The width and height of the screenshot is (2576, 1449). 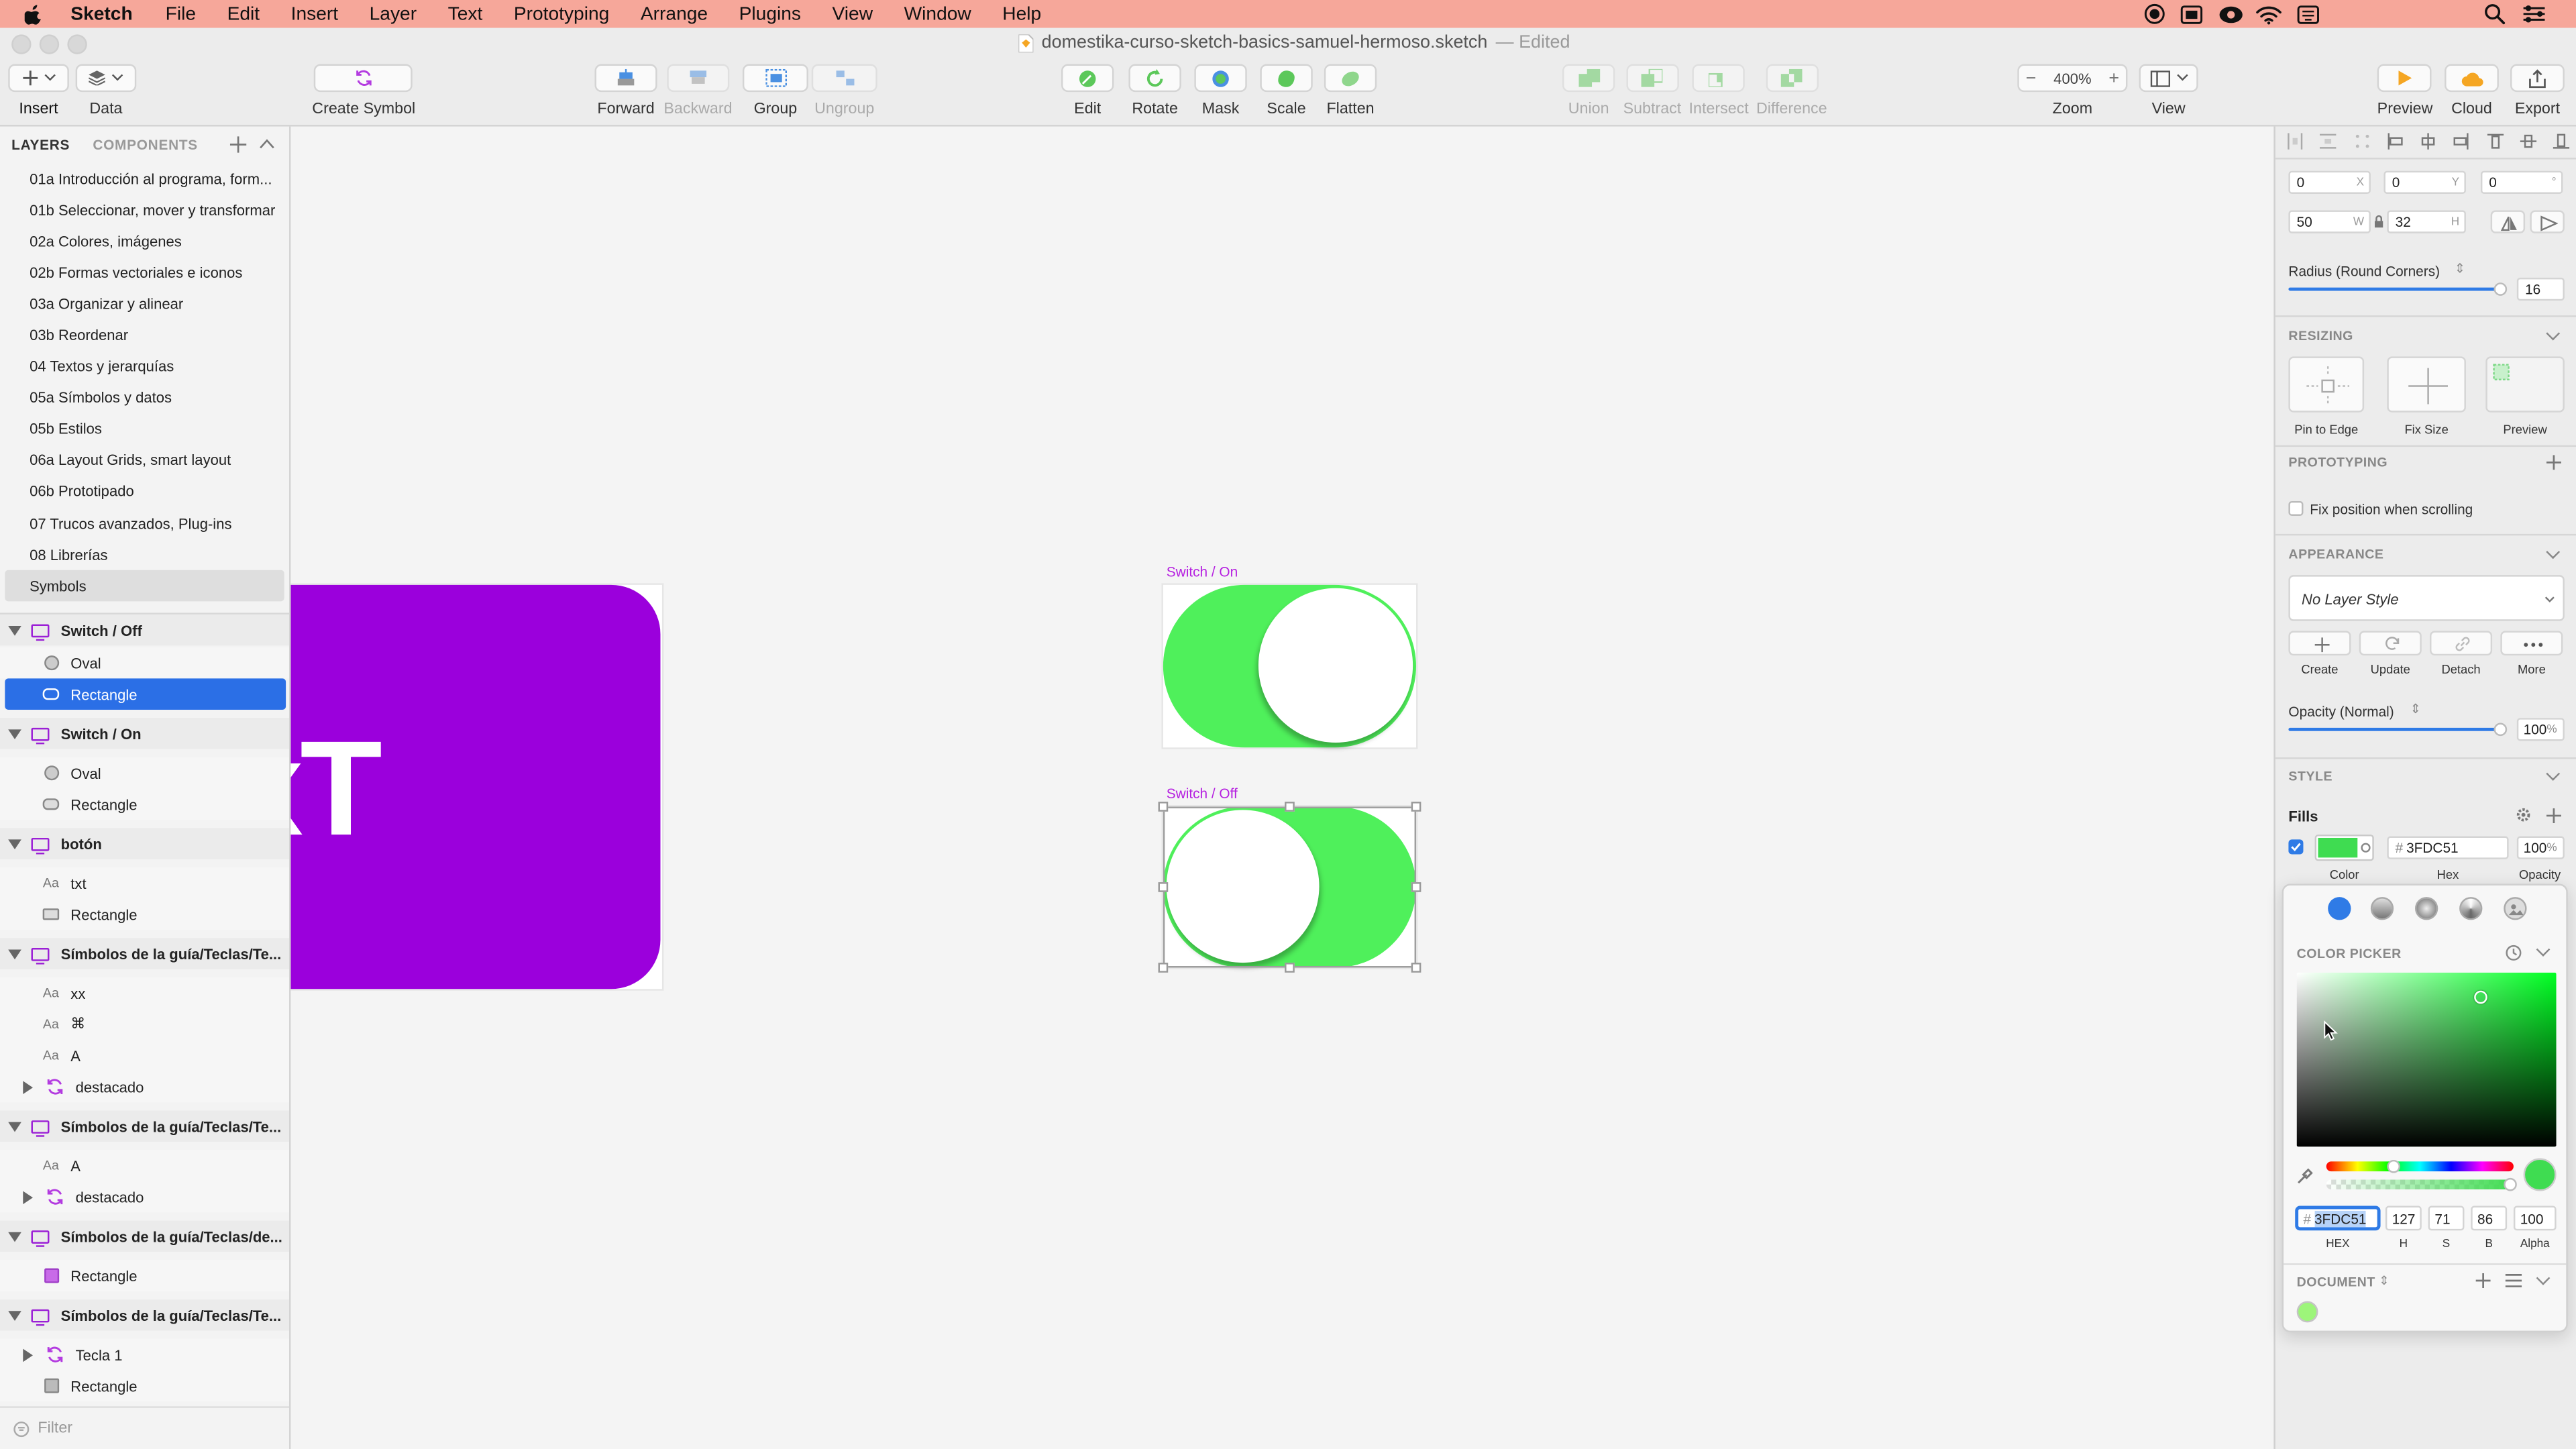 What do you see at coordinates (1087, 78) in the screenshot?
I see `edit-button` at bounding box center [1087, 78].